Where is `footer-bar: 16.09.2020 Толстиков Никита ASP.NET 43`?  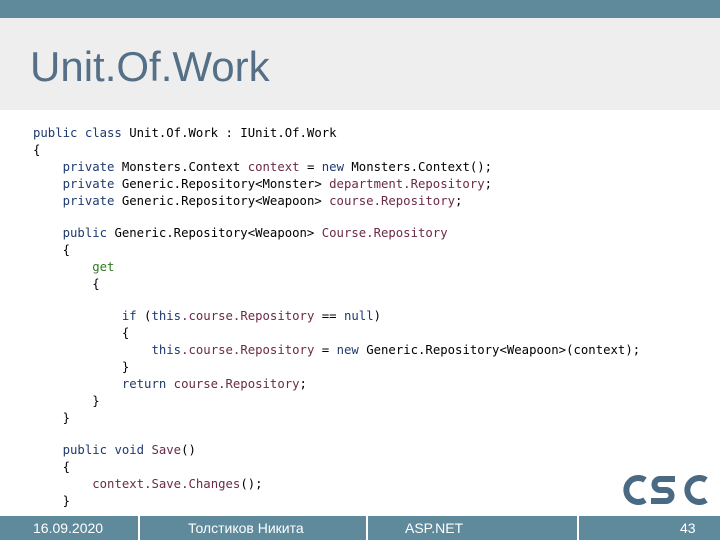 footer-bar: 16.09.2020 Толстиков Никита ASP.NET 43 is located at coordinates (360, 528).